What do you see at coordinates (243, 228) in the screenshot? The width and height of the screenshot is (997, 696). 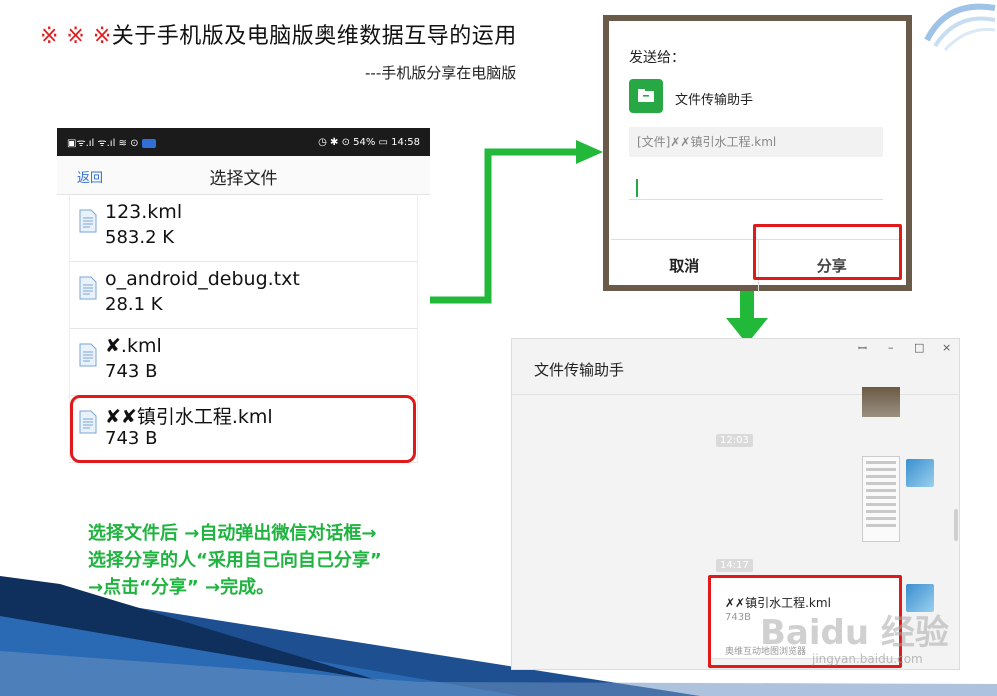 I see `file-item-0: 123.kml 583.2 K` at bounding box center [243, 228].